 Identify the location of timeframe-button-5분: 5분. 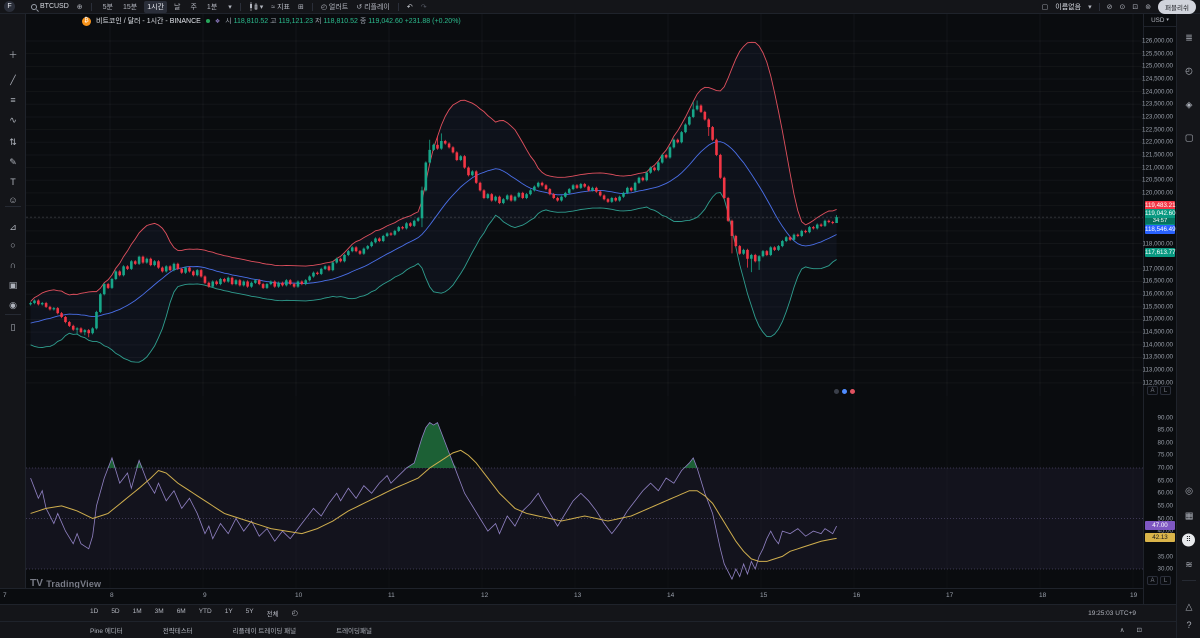
(108, 7).